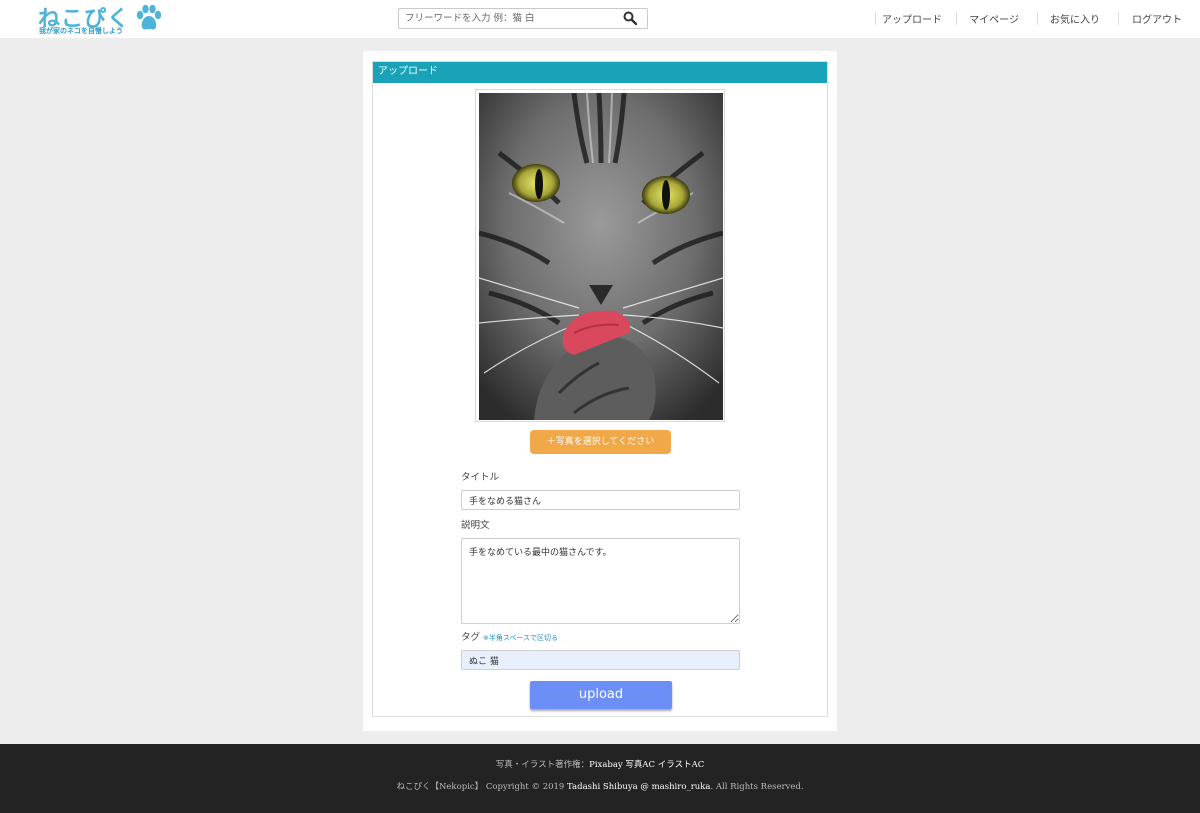 This screenshot has width=1200, height=813. I want to click on paw-print-icon, so click(149, 17).